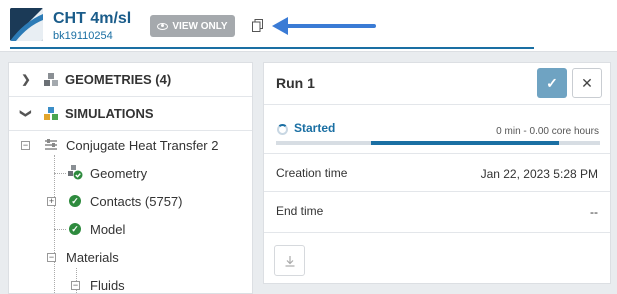 This screenshot has height=294, width=617. Describe the element at coordinates (26, 114) in the screenshot. I see `chevron-down-icon: ❯` at that location.